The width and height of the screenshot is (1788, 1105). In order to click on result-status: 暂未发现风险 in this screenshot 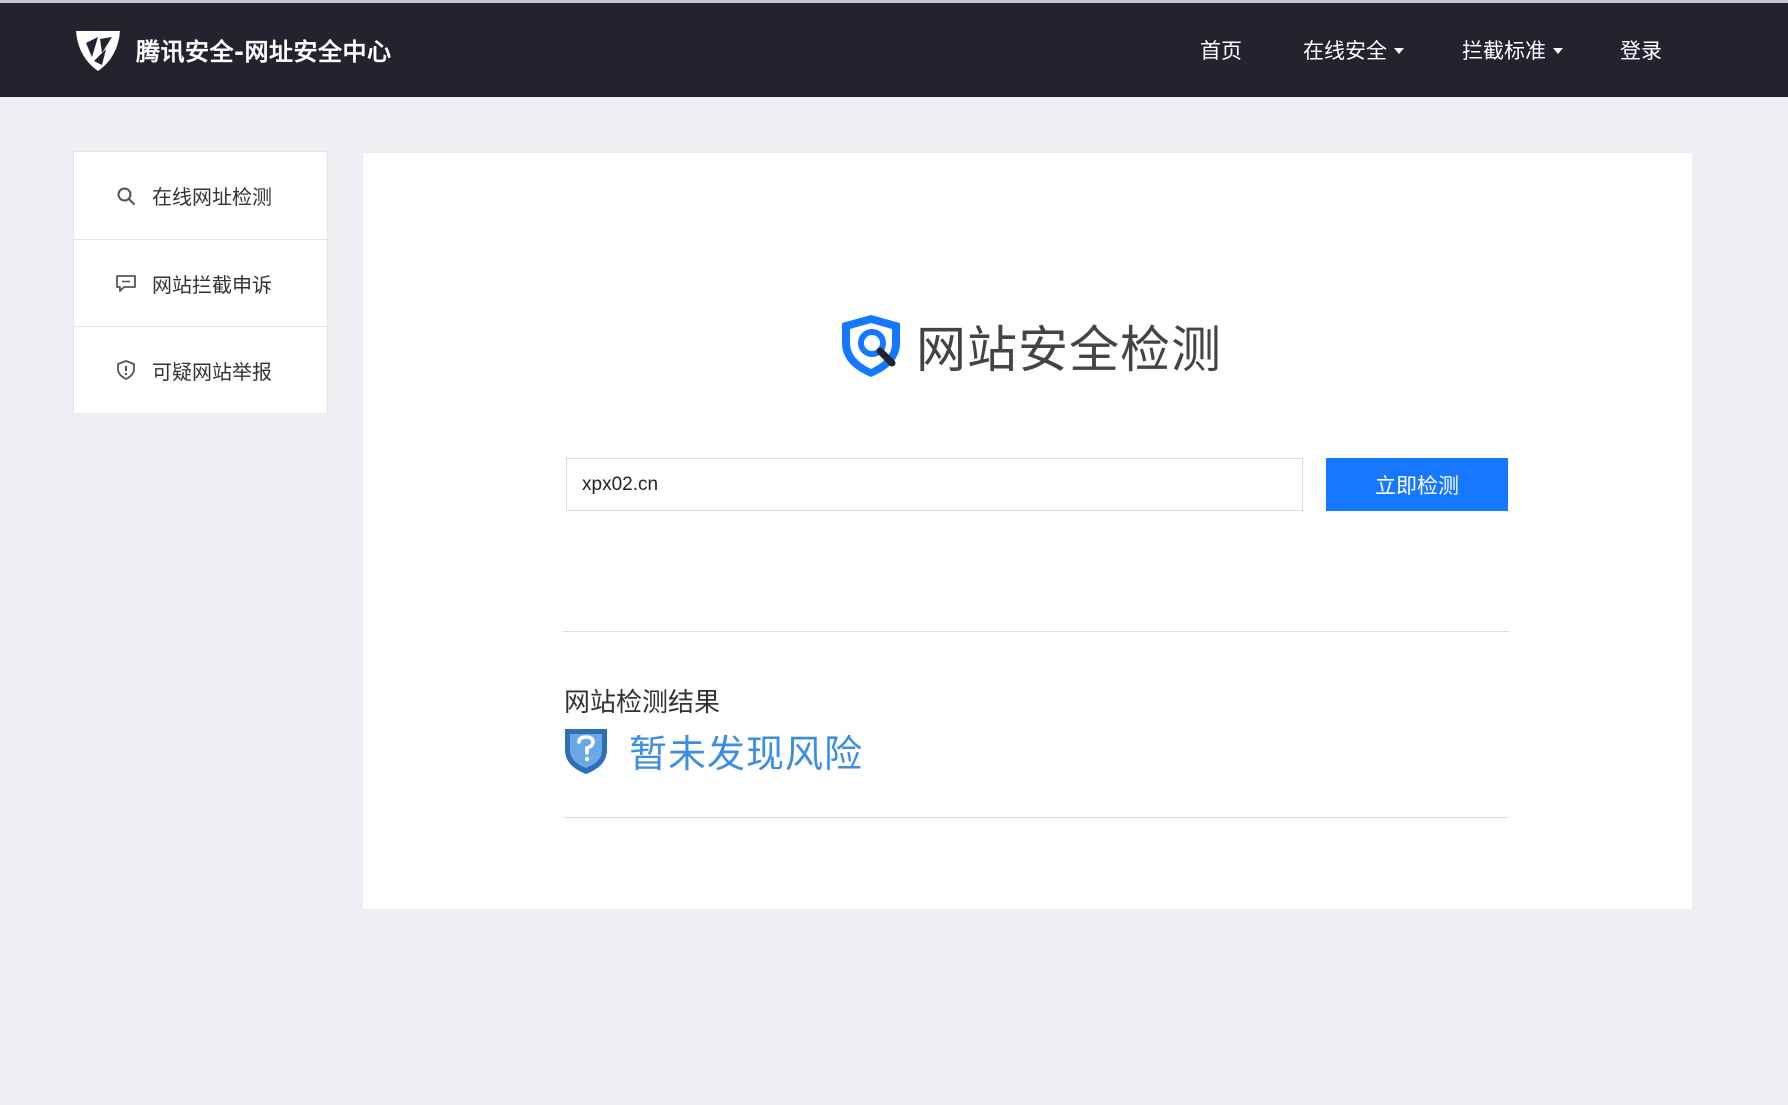, I will do `click(713, 750)`.